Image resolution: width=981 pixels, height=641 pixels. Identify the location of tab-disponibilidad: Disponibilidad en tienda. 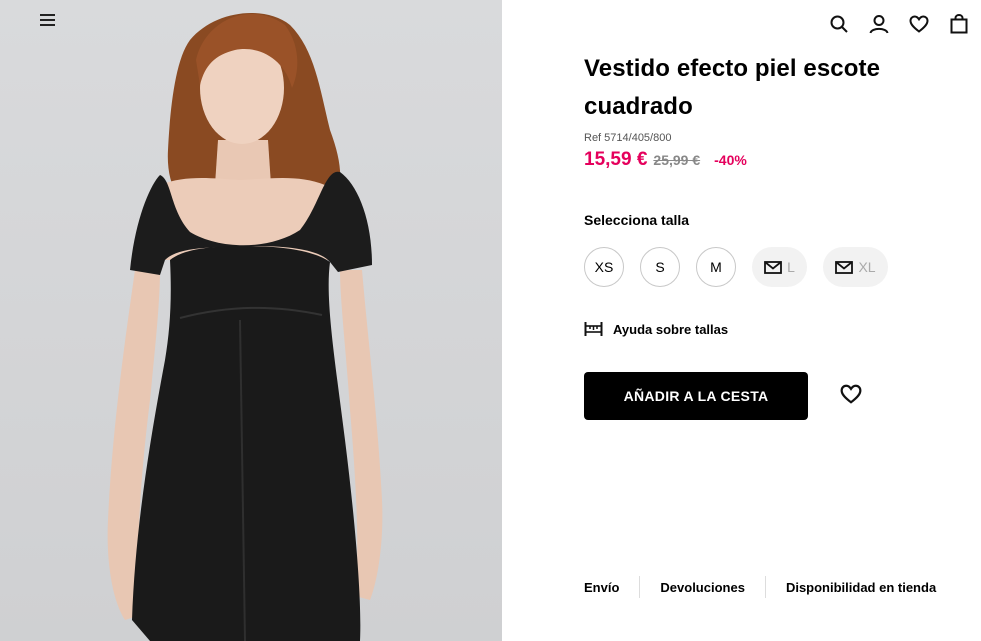
(861, 587).